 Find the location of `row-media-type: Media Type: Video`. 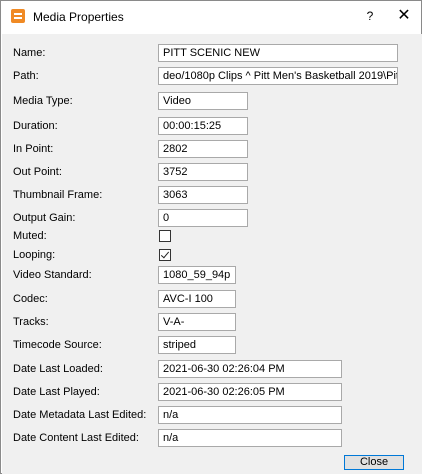

row-media-type: Media Type: Video is located at coordinates (212, 102).